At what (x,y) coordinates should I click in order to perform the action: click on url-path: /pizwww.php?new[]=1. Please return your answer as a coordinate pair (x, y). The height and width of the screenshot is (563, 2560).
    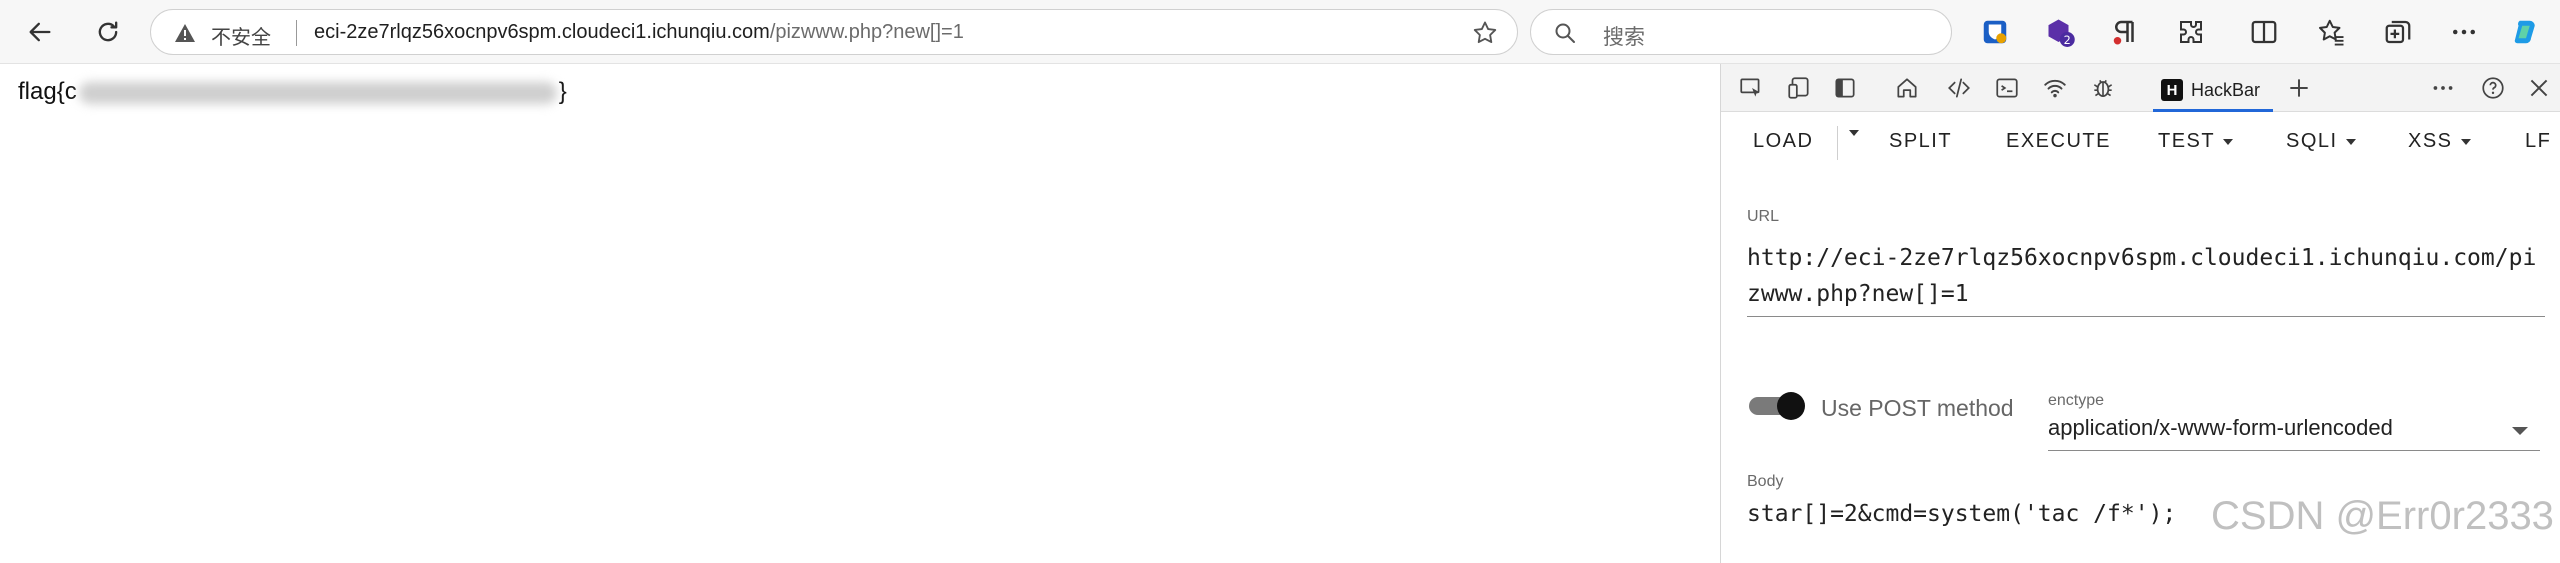
    Looking at the image, I should click on (866, 32).